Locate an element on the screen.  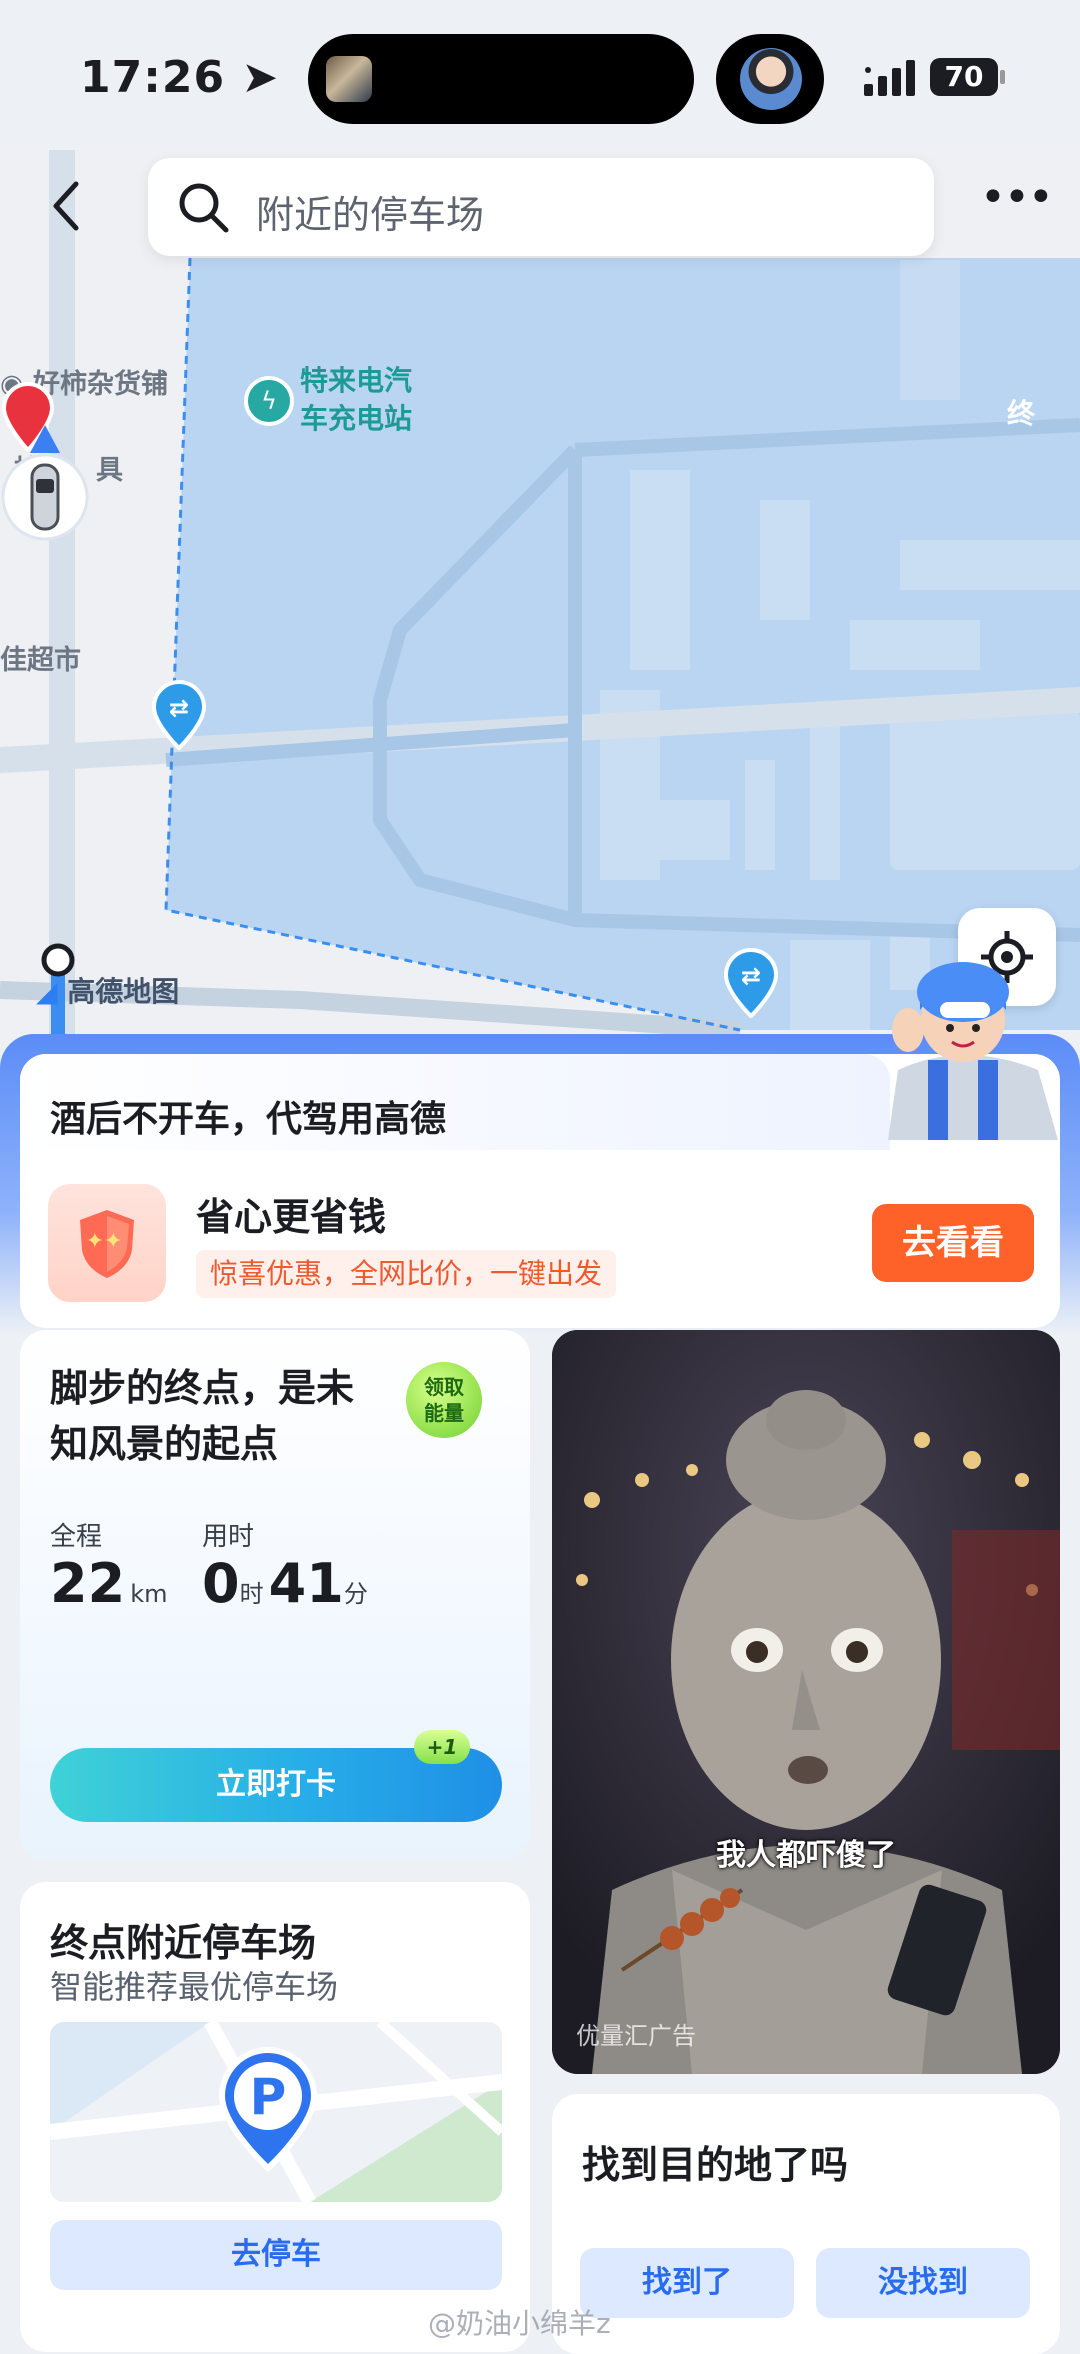
ad-label: 优量汇广告 is located at coordinates (636, 2036).